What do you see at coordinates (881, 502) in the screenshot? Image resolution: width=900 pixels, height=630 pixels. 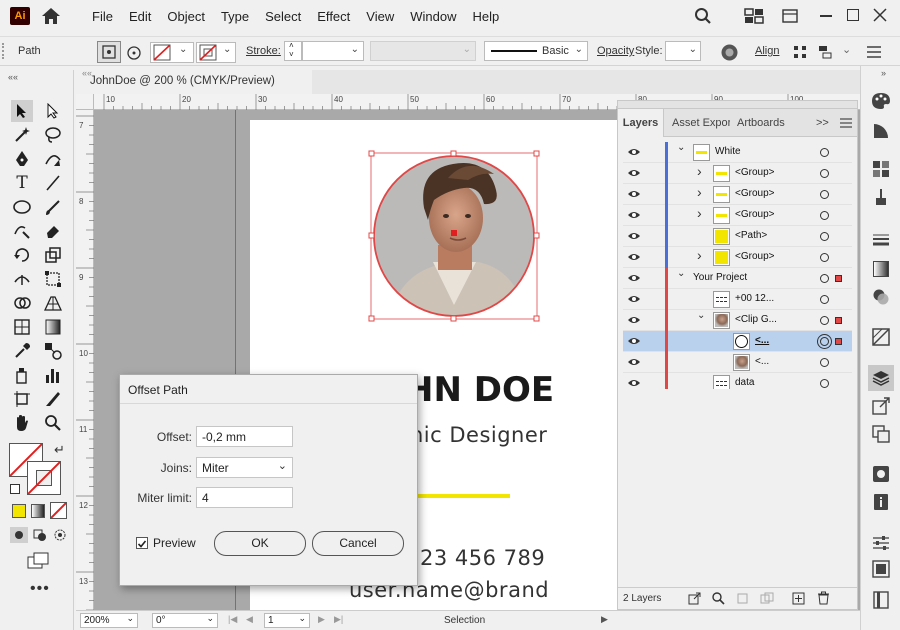 I see `properties-panel-button` at bounding box center [881, 502].